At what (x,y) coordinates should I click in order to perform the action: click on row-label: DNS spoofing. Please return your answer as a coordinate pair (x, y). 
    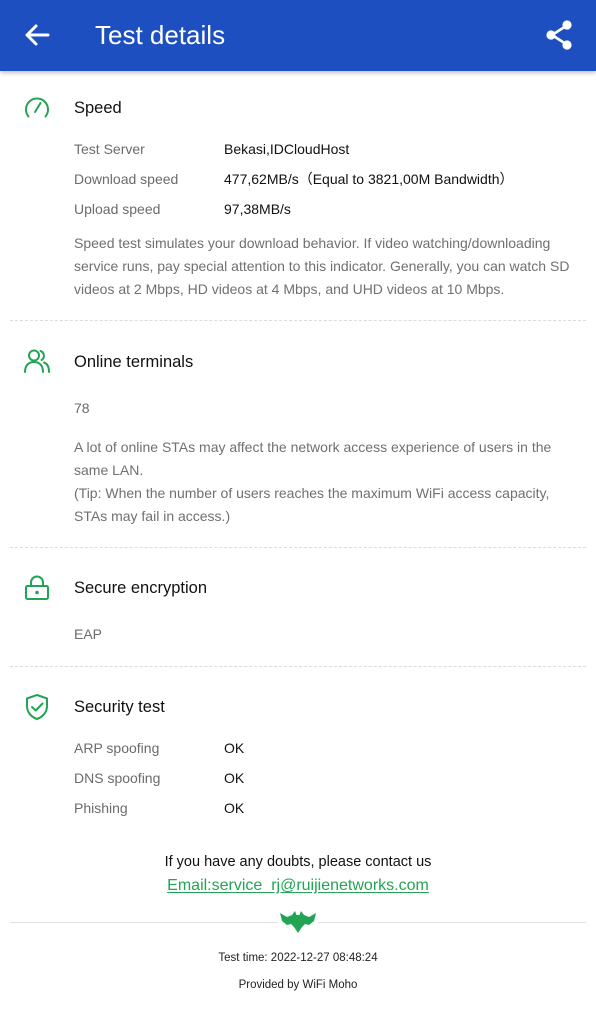
    Looking at the image, I should click on (117, 778).